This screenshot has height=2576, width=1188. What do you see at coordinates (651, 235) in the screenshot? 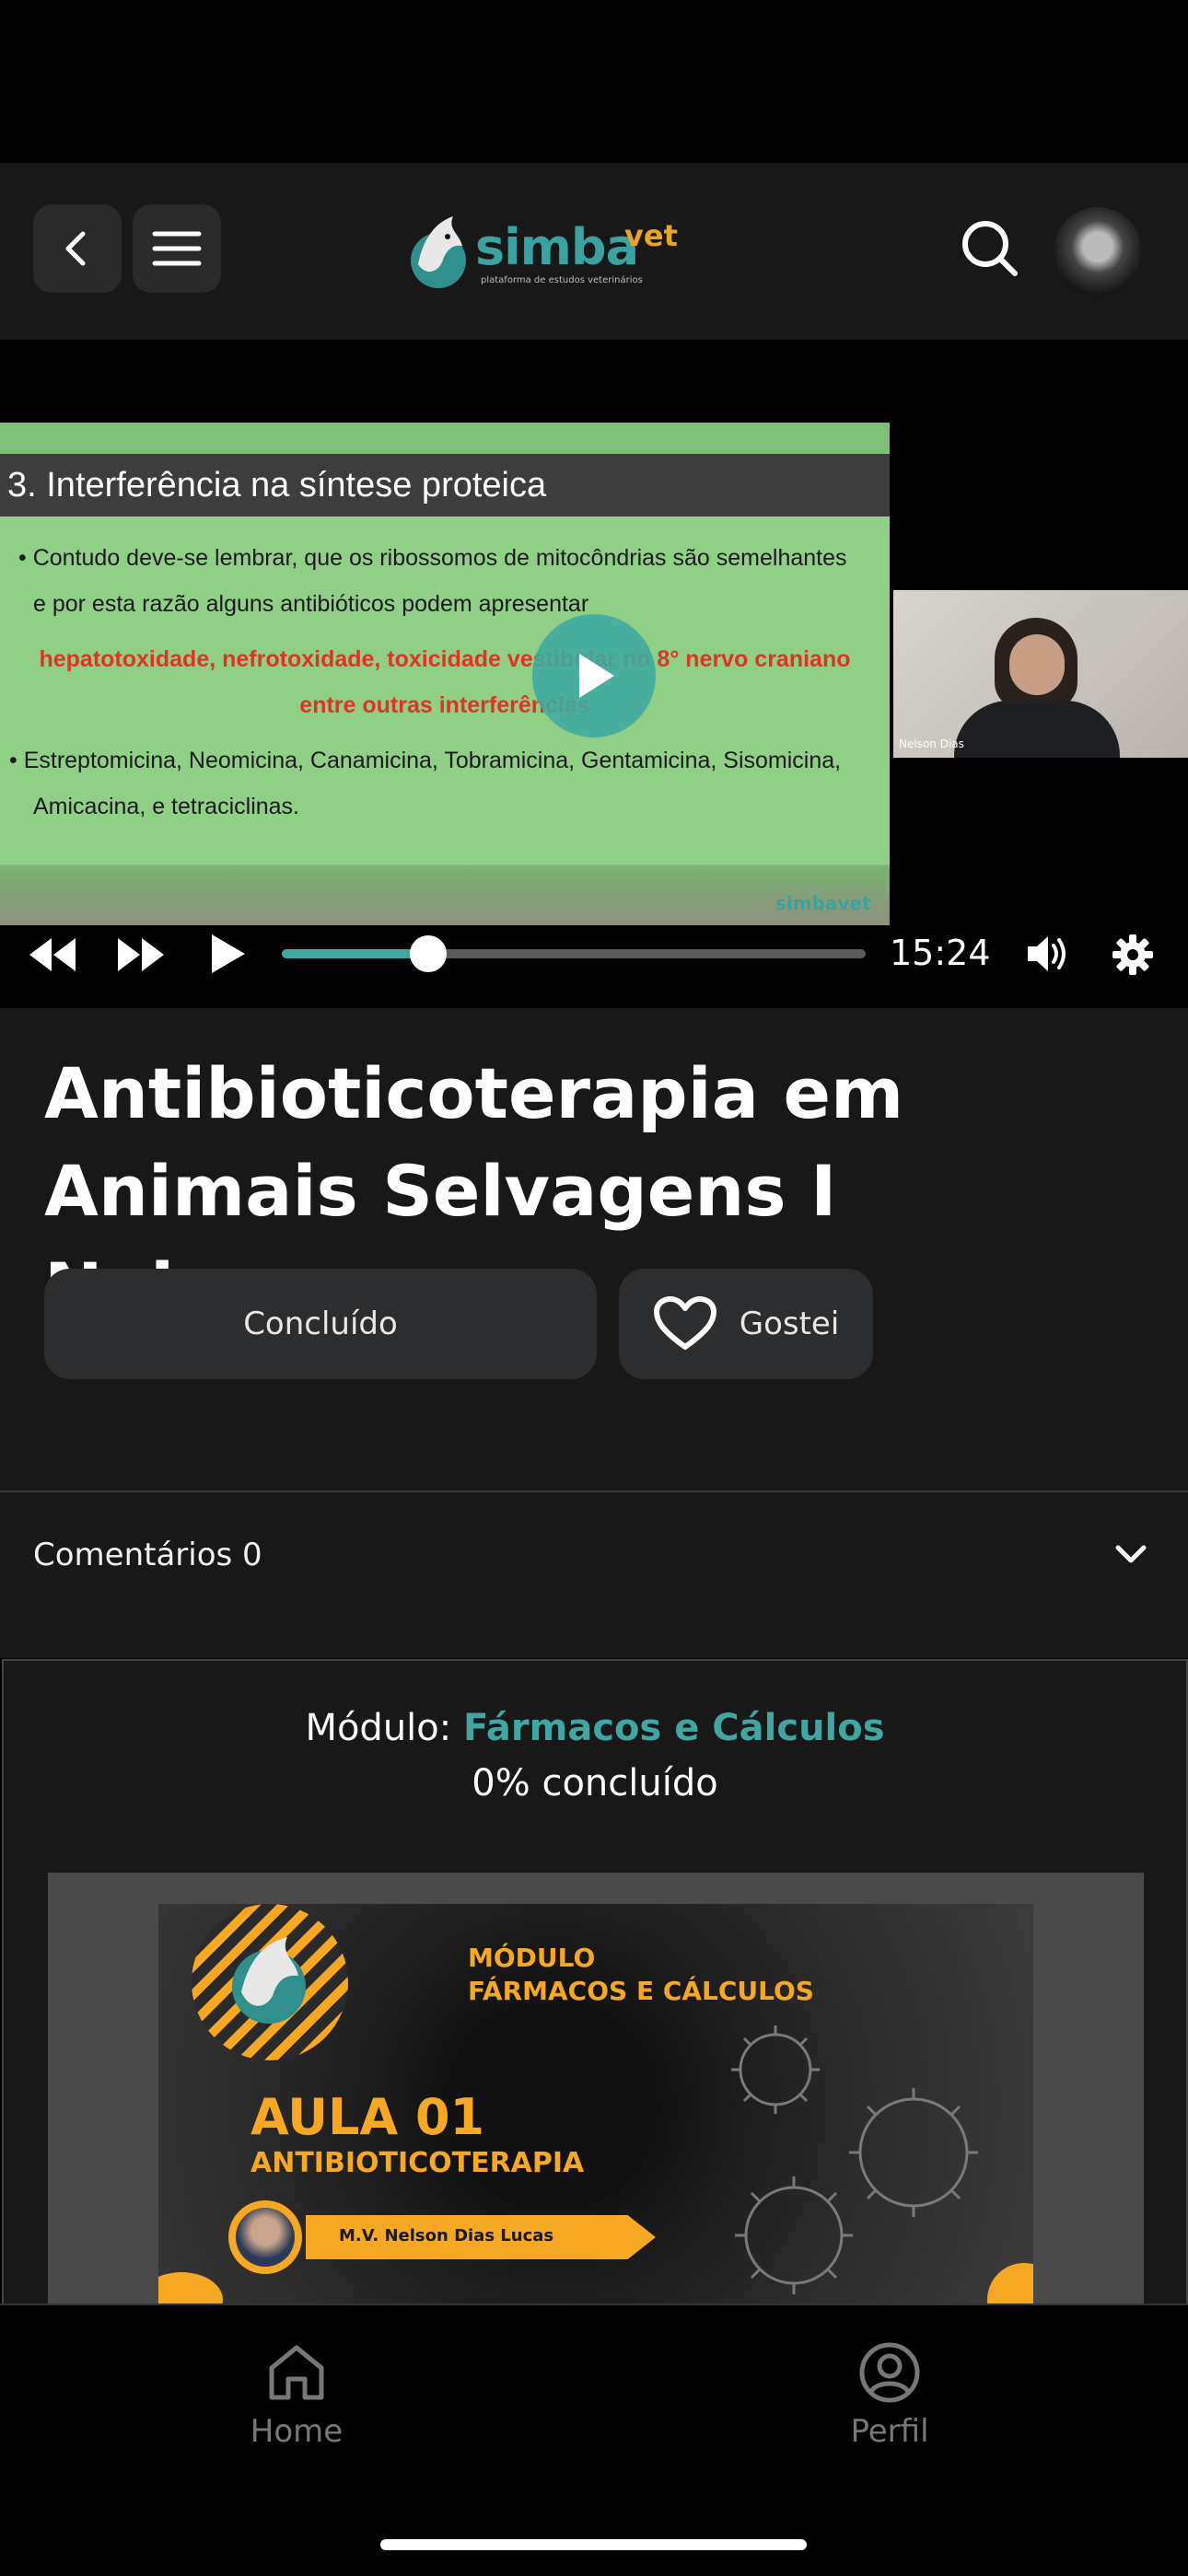
I see `logo-accent: vet` at bounding box center [651, 235].